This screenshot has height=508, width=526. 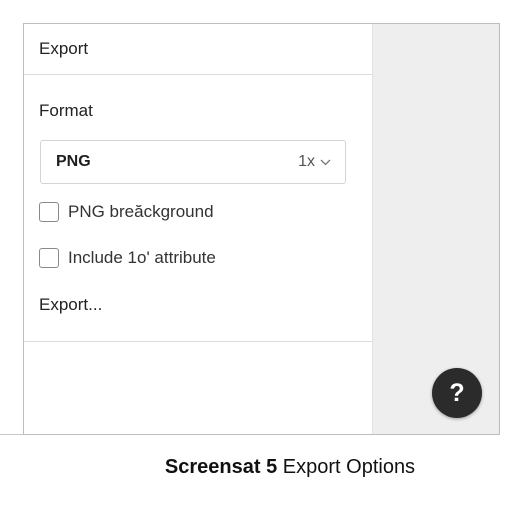 I want to click on question-mark-icon: ?, so click(x=457, y=392).